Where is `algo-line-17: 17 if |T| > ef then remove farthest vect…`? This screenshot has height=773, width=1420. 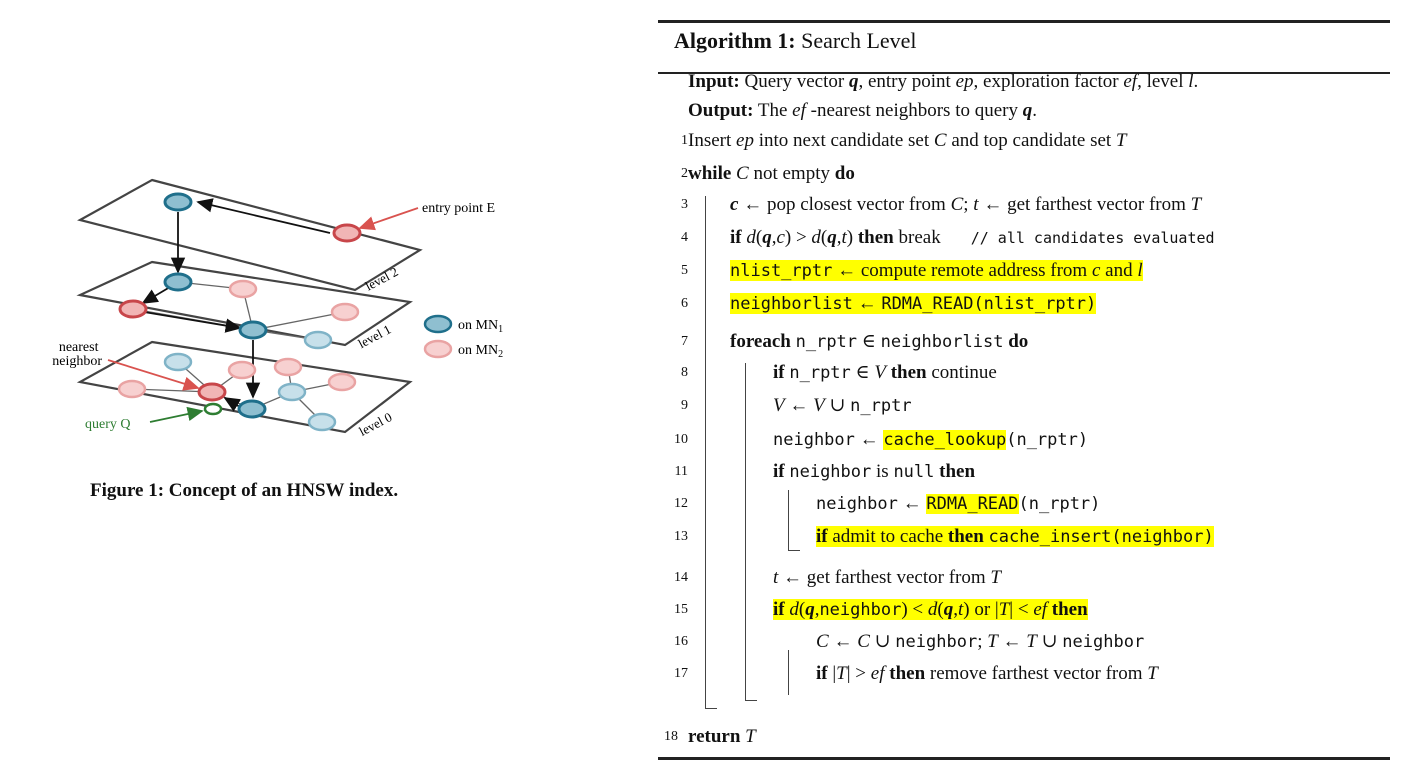
algo-line-17: 17 if |T| > ef then remove farthest vect… is located at coordinates (916, 673).